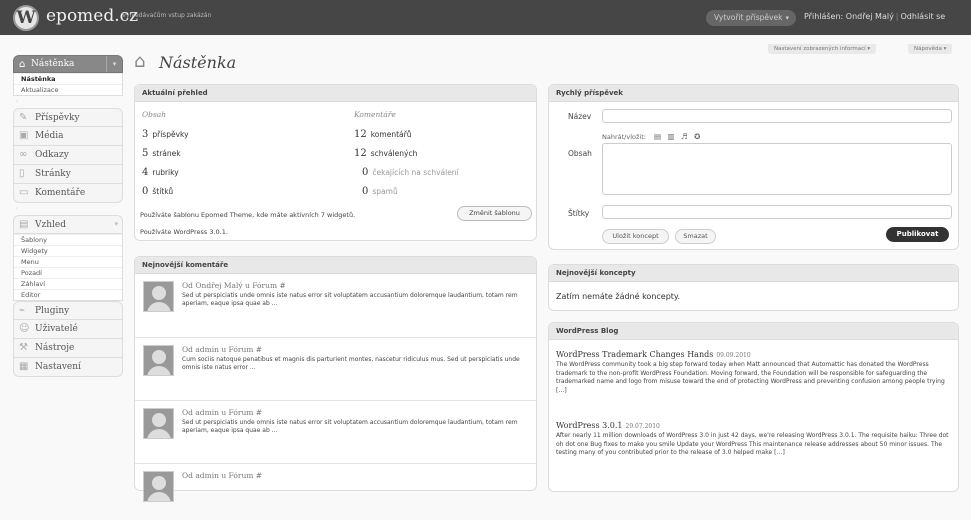 This screenshot has height=520, width=971. What do you see at coordinates (380, 191) in the screenshot?
I see `stat-row: 0 spamů` at bounding box center [380, 191].